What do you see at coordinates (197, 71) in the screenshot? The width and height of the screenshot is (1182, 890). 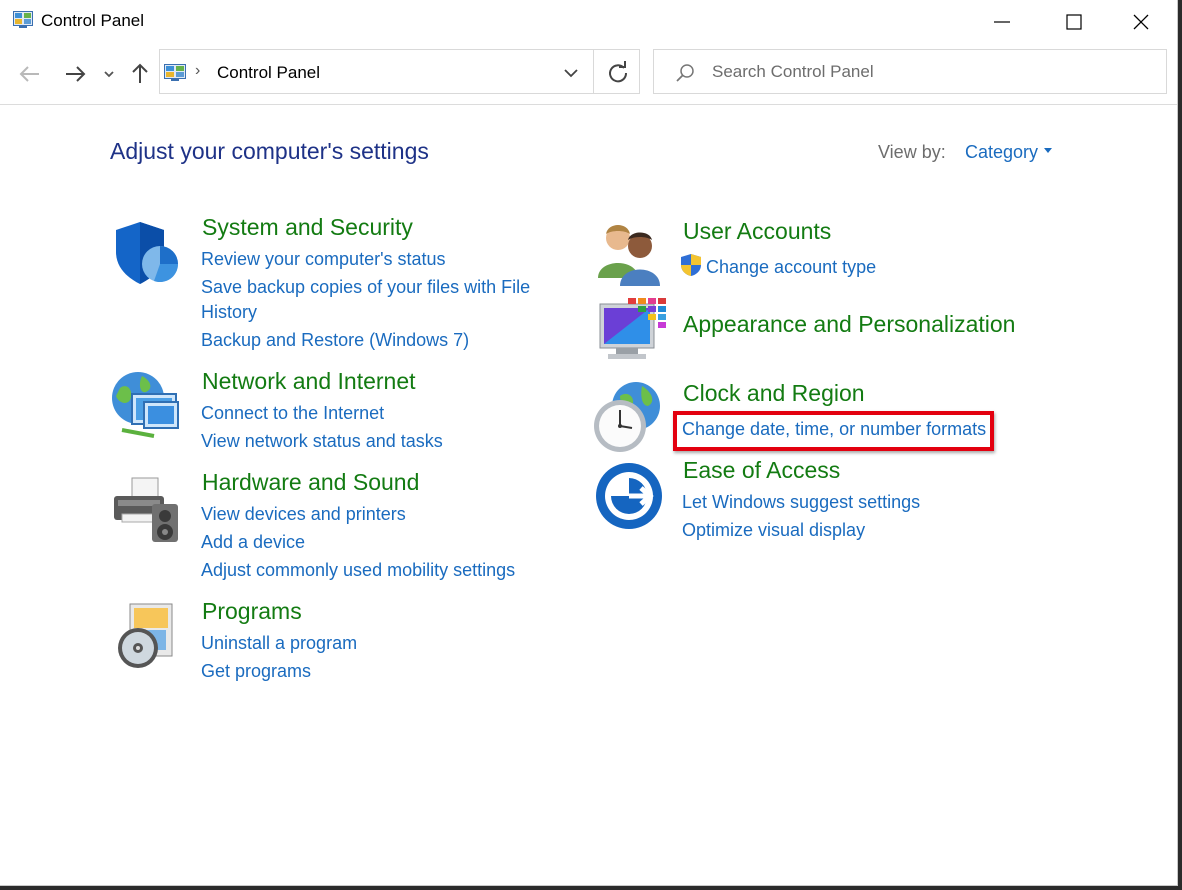 I see `chevron-right-icon: ›` at bounding box center [197, 71].